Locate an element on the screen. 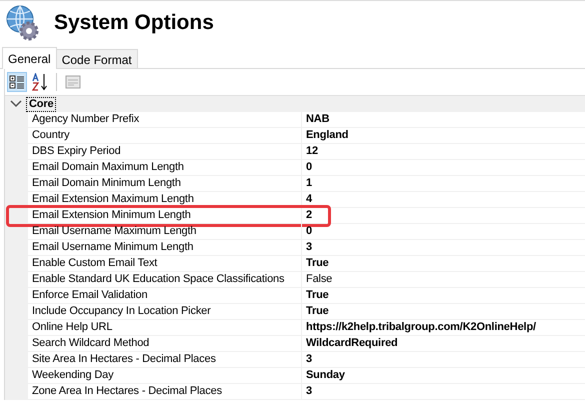 This screenshot has width=585, height=402. property-name: Online Help URL is located at coordinates (165, 328).